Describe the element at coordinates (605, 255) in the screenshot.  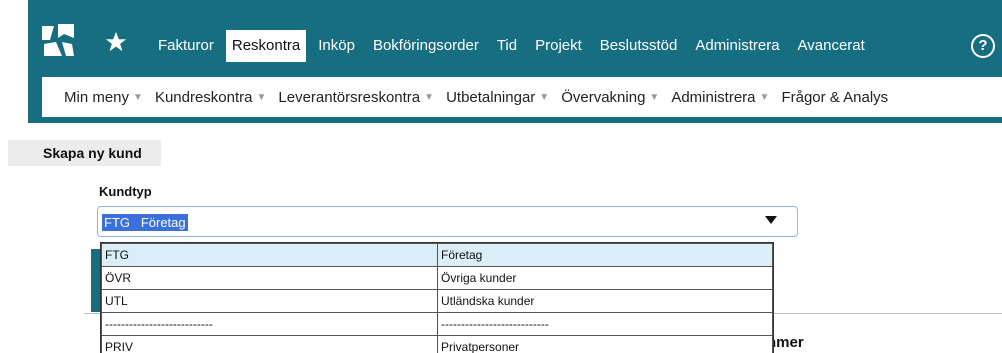
I see `option-name: Företag` at that location.